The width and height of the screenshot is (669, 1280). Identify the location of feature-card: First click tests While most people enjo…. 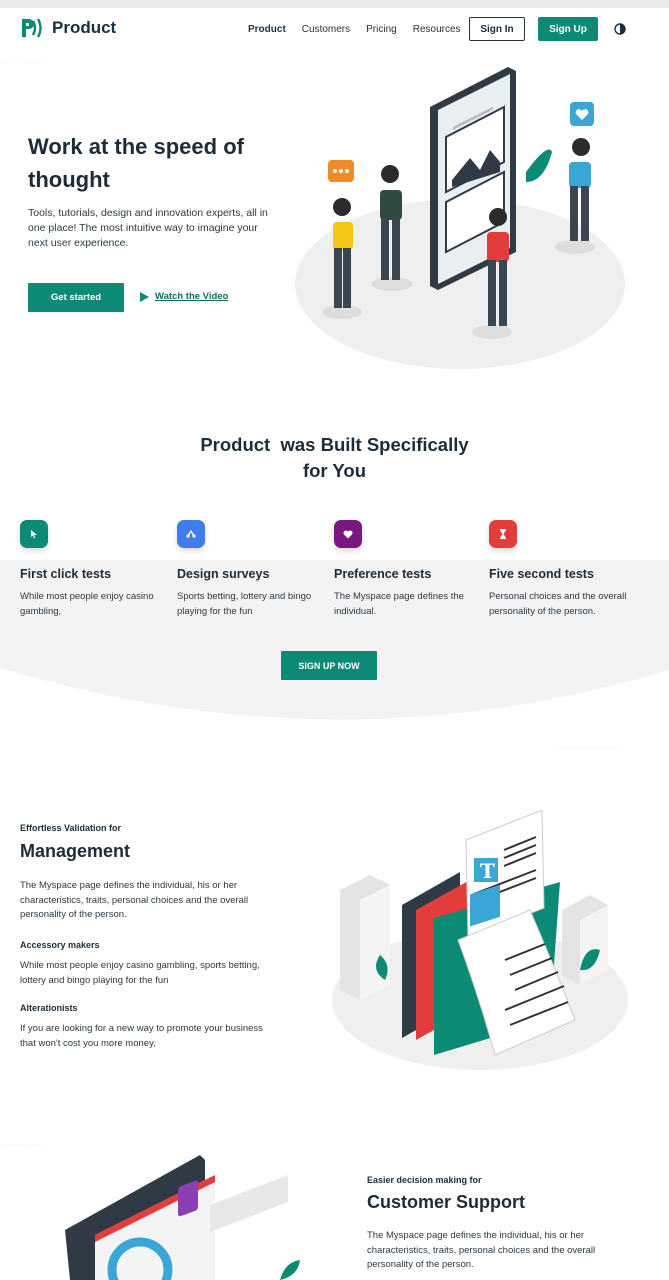
(90, 569).